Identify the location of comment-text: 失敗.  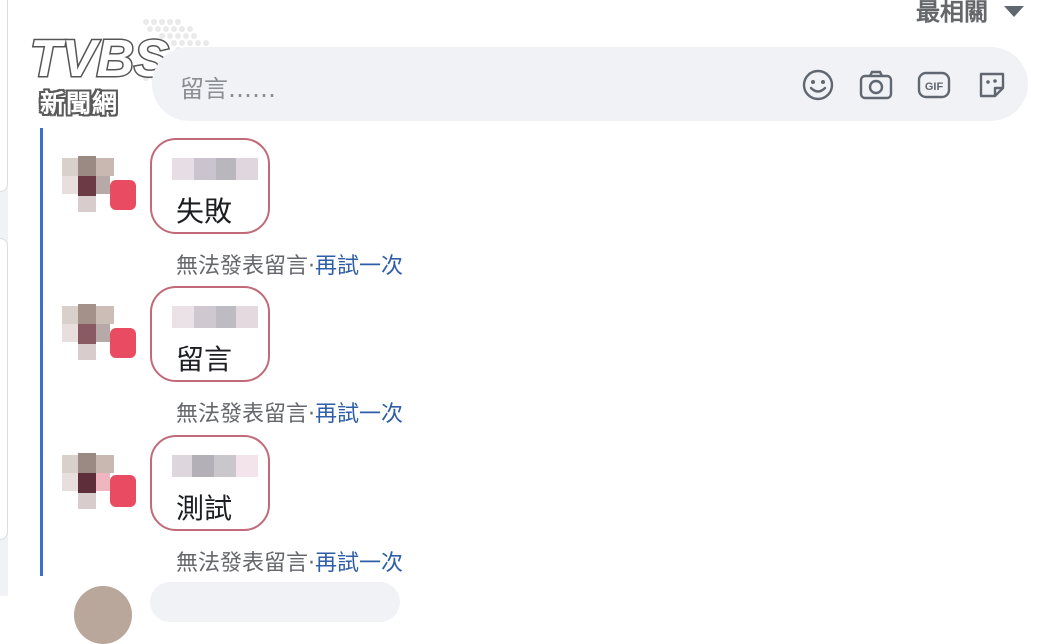
(204, 211).